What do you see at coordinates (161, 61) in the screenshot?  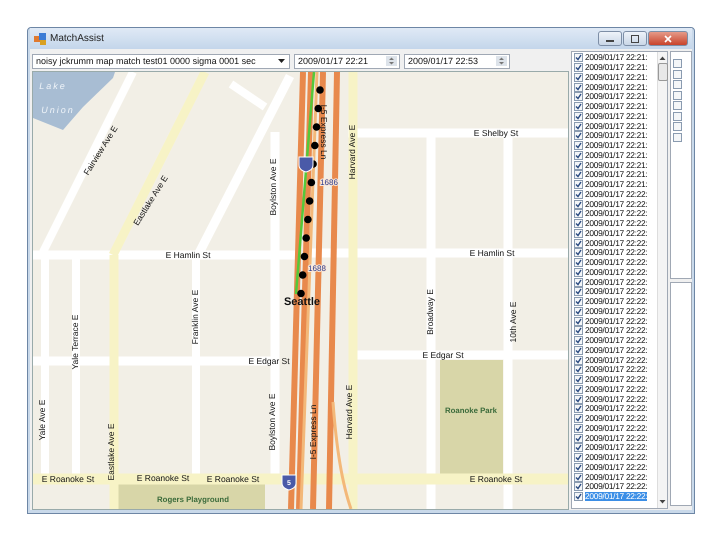 I see `dataset-dropdown: noisy jckrumm map match test01 0000 sigma 0001 sec` at bounding box center [161, 61].